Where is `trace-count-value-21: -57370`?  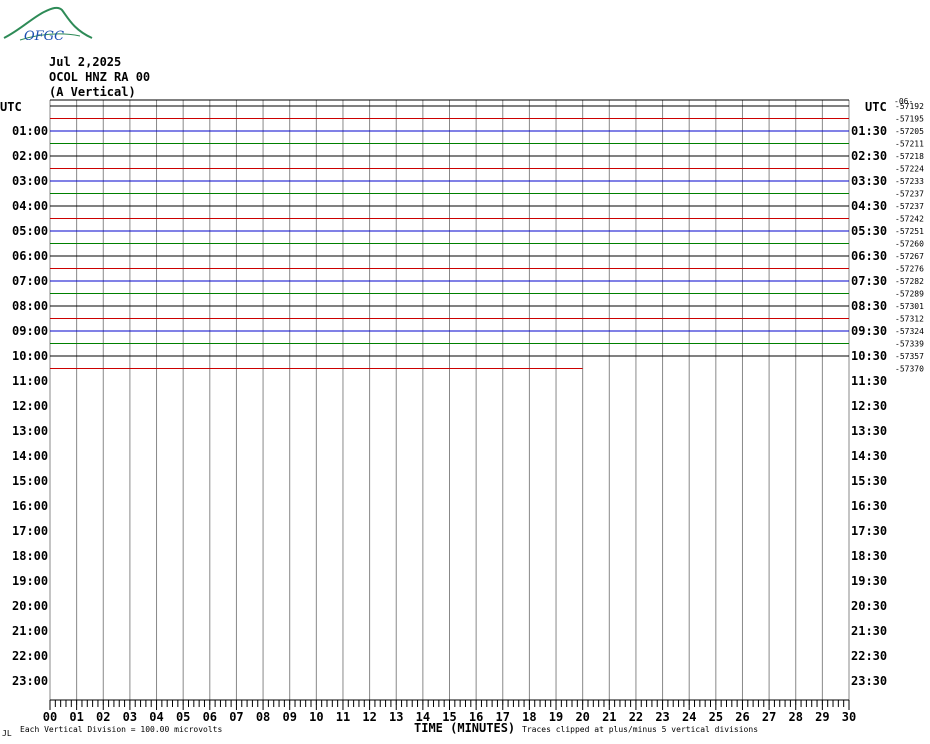
trace-count-value-21: -57370 is located at coordinates (909, 369).